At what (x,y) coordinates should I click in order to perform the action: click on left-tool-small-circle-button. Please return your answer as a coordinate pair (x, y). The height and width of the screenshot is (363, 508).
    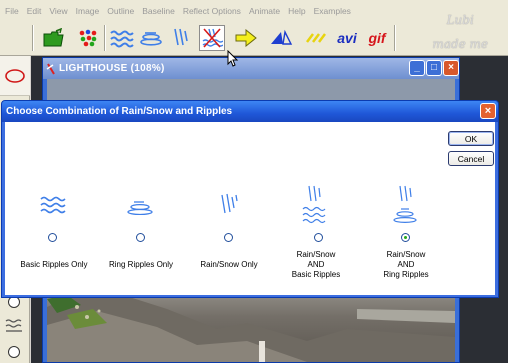
    Looking at the image, I should click on (14, 352).